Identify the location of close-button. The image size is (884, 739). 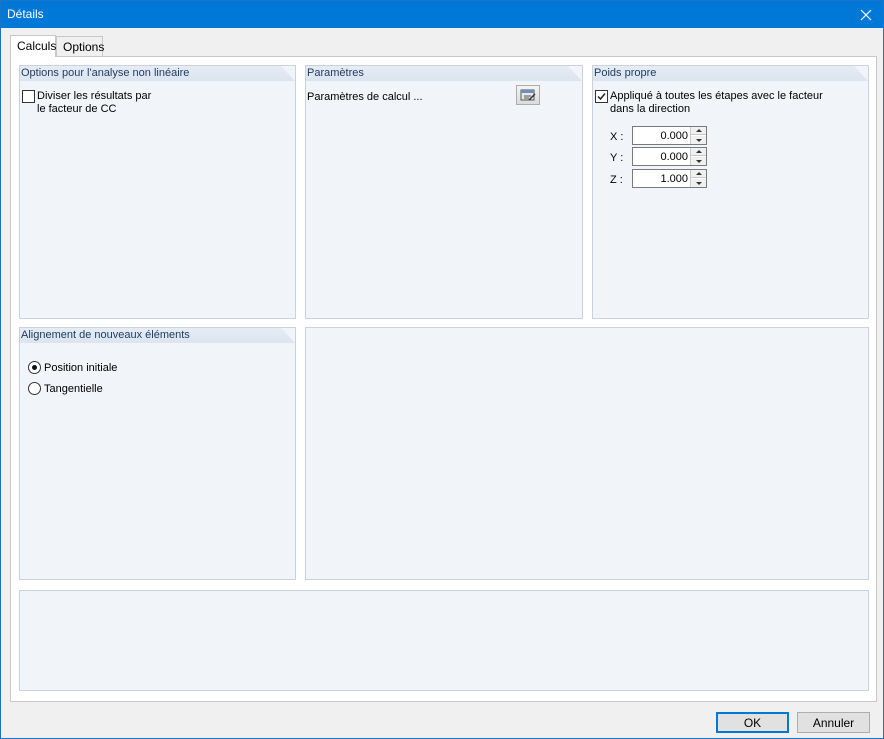
(866, 14).